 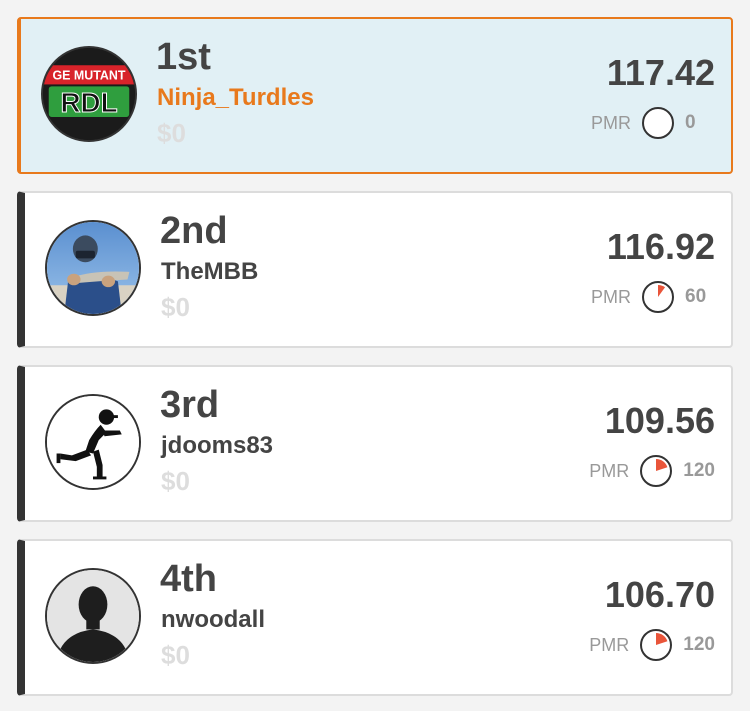 I want to click on score-value: 117.42, so click(x=660, y=72).